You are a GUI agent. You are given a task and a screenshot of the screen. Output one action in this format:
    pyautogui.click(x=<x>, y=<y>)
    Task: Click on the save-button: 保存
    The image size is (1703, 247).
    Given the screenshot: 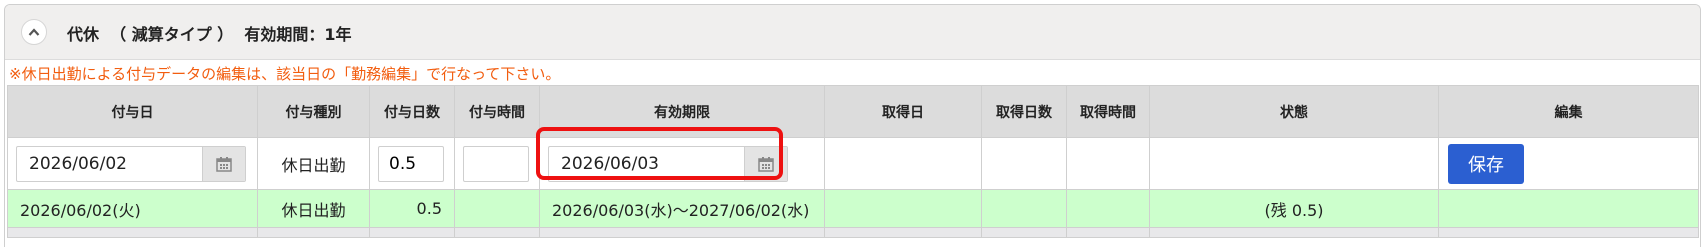 What is the action you would take?
    pyautogui.click(x=1486, y=164)
    